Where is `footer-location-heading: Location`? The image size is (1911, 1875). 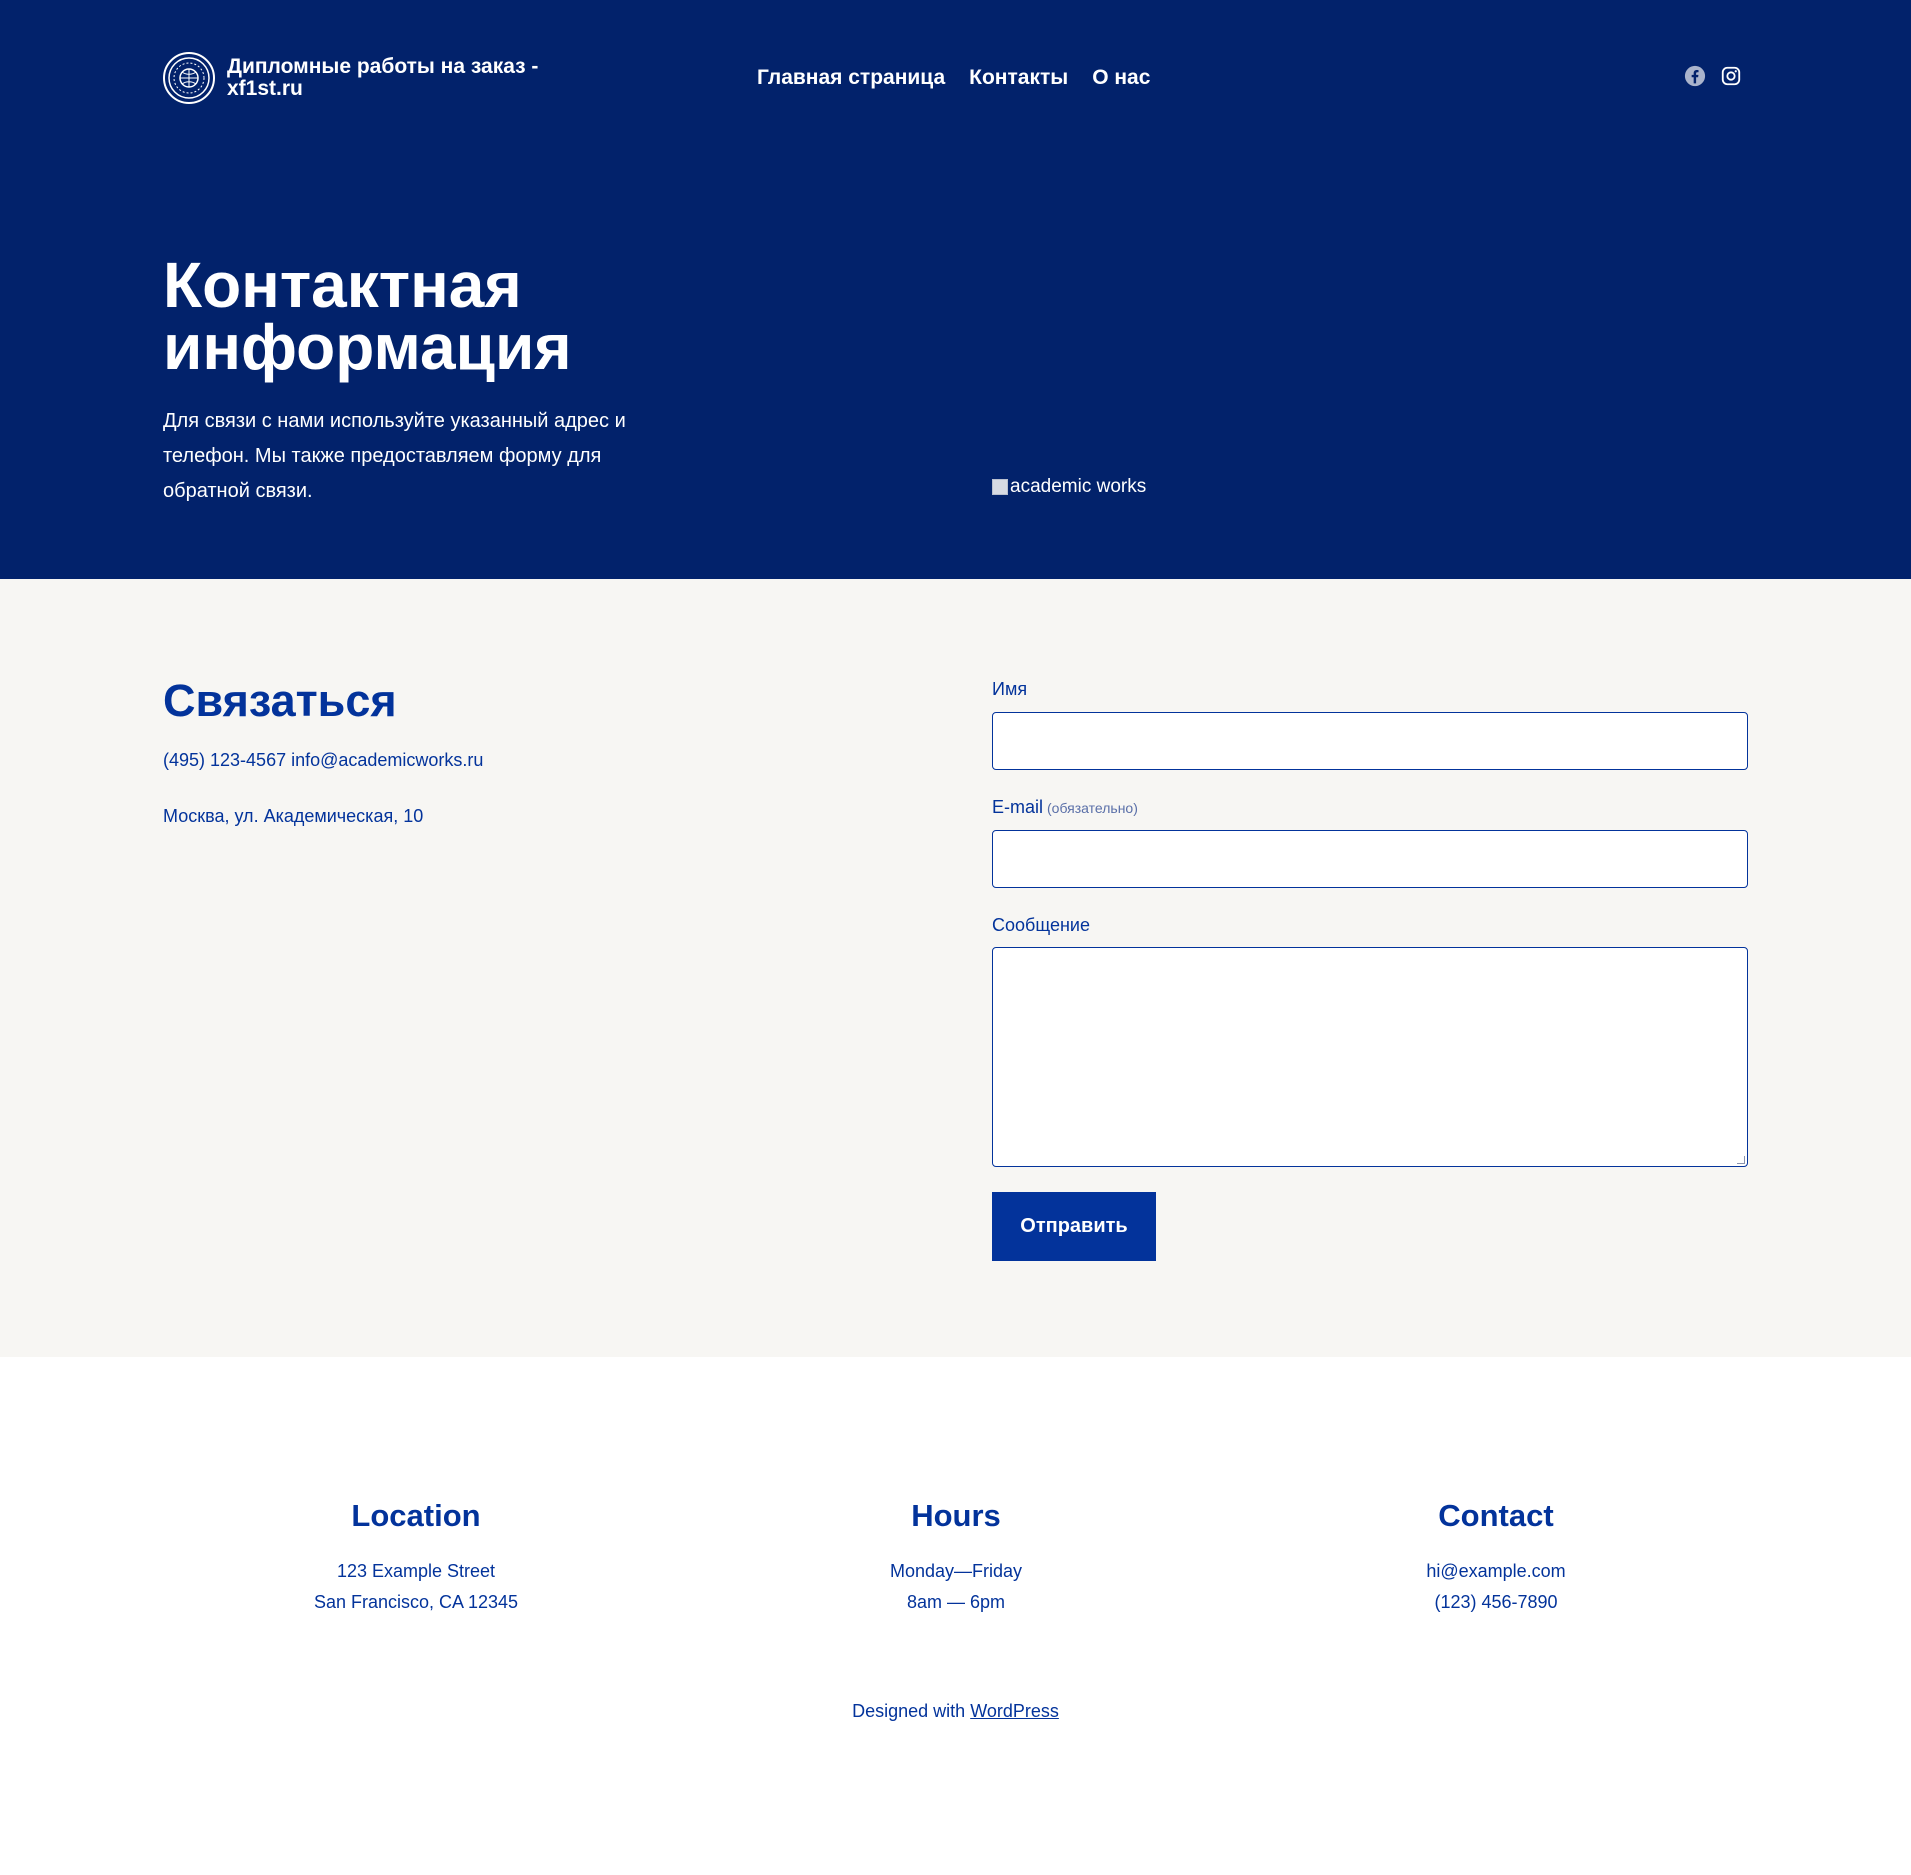
footer-location-heading: Location is located at coordinates (416, 1515).